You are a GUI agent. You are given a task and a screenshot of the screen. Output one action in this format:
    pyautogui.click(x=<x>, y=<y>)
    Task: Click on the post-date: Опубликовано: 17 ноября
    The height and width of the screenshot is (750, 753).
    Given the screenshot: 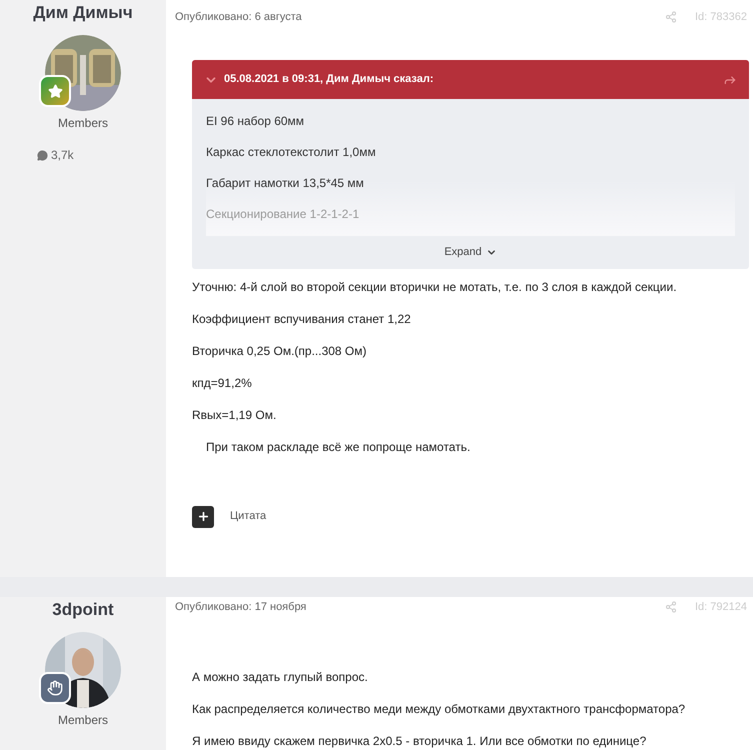 What is the action you would take?
    pyautogui.click(x=240, y=607)
    